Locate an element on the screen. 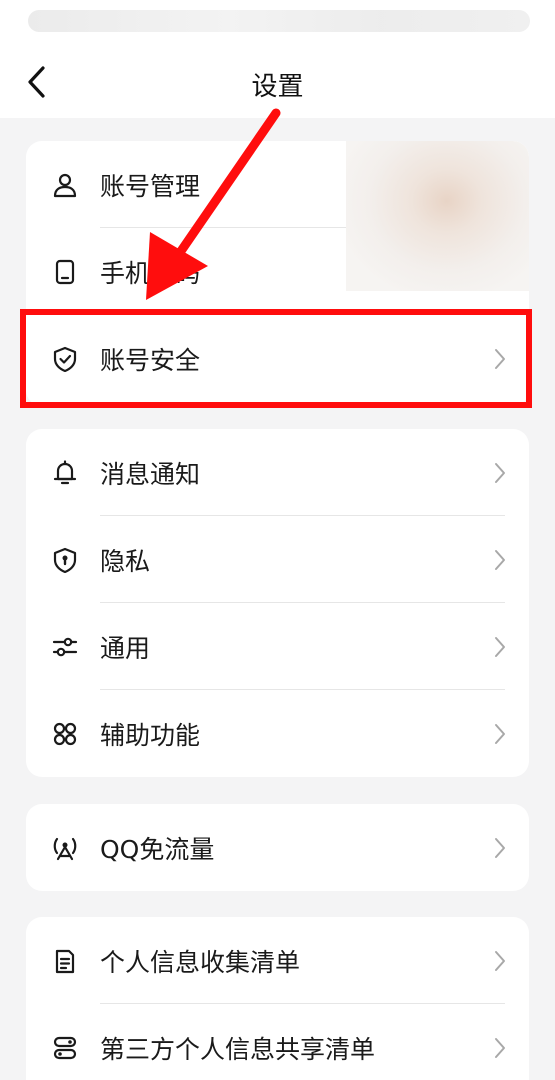 Image resolution: width=555 pixels, height=1080 pixels. privacy-shield-icon is located at coordinates (65, 560).